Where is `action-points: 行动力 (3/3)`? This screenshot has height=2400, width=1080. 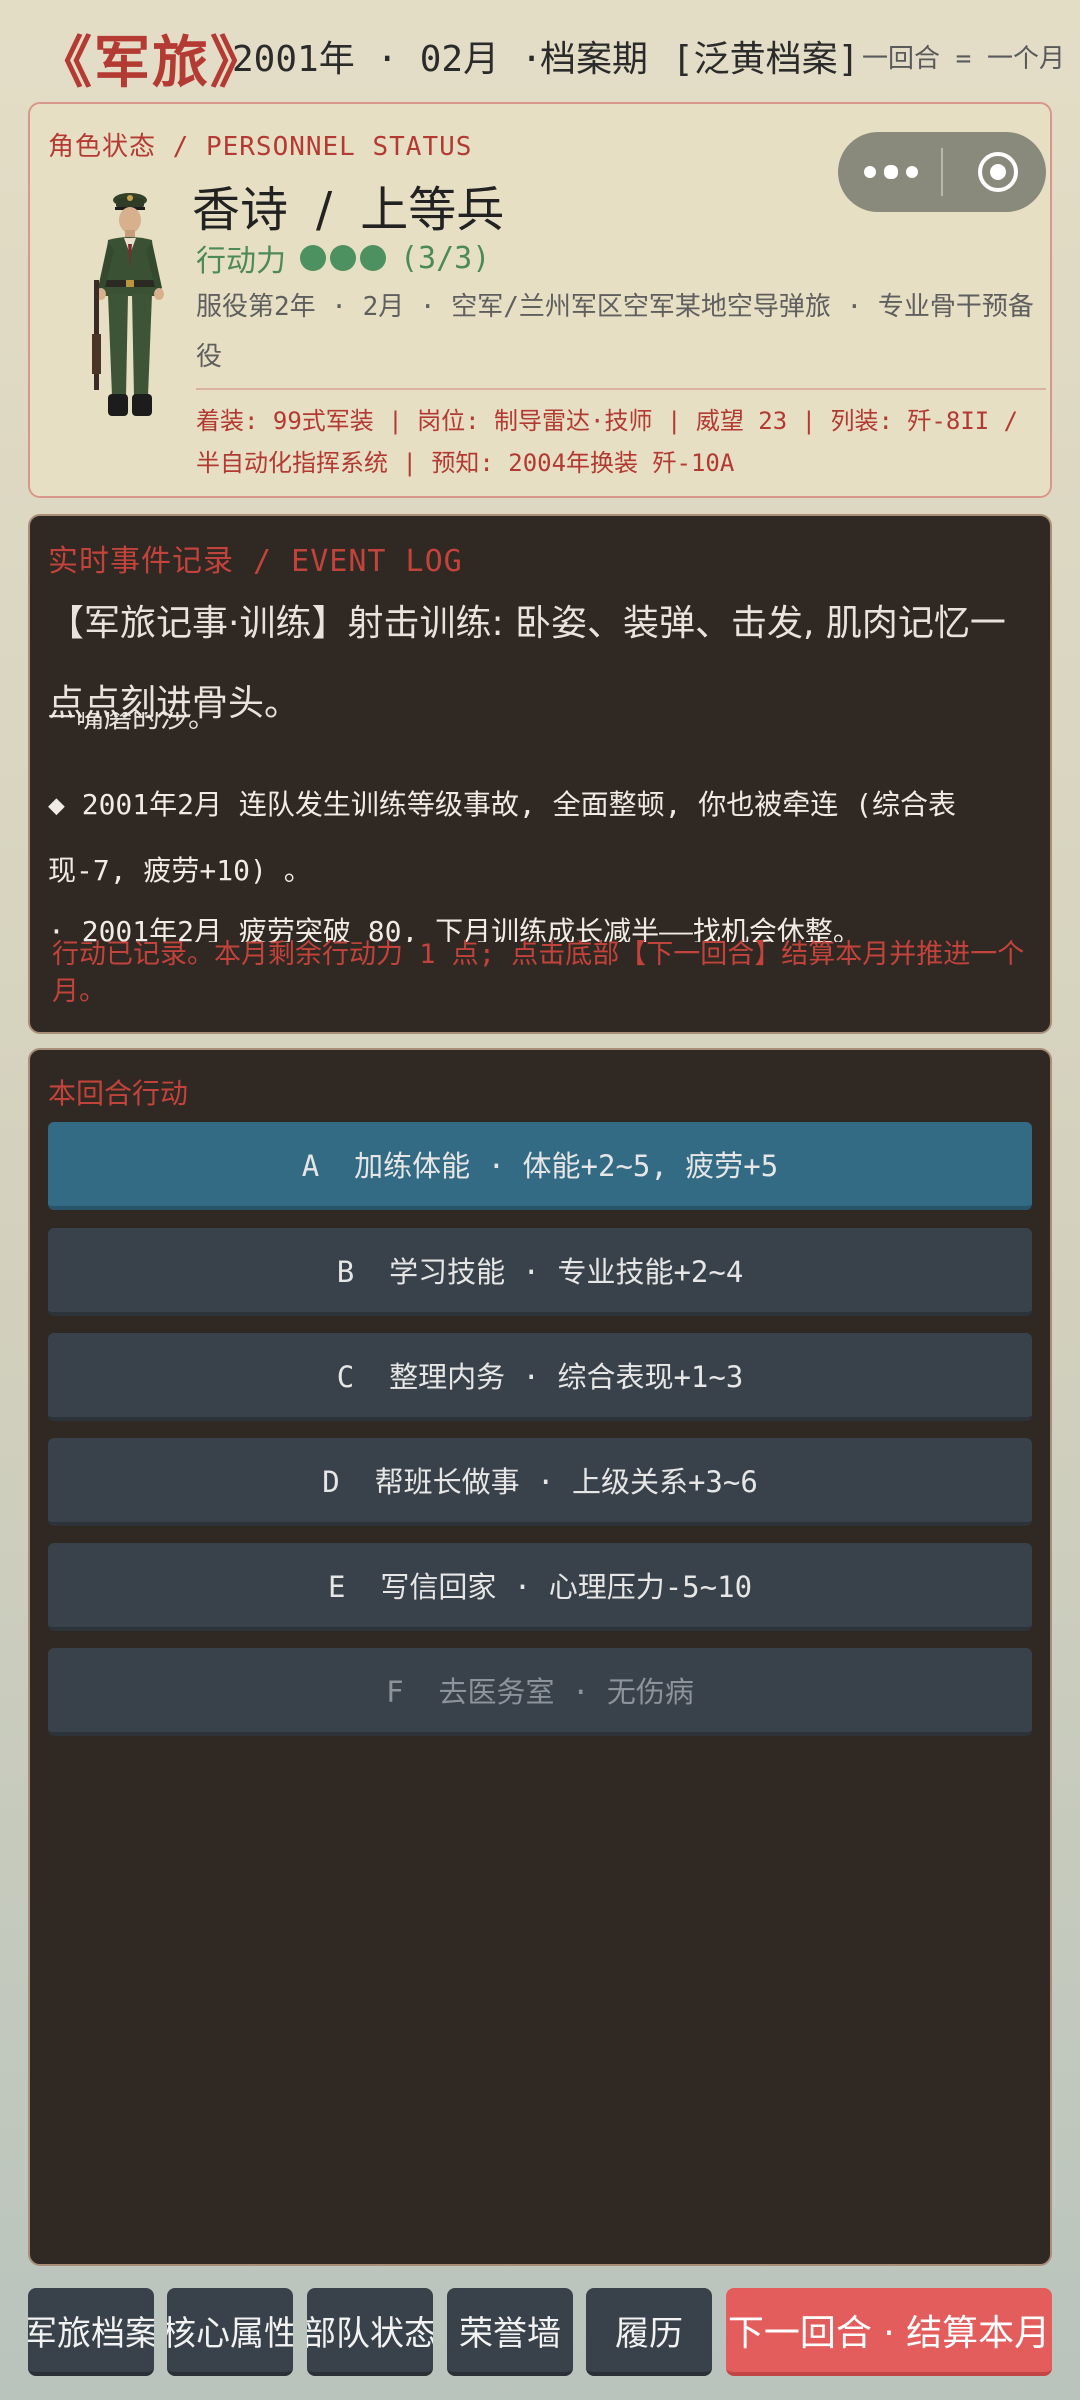 action-points: 行动力 (3/3) is located at coordinates (343, 258).